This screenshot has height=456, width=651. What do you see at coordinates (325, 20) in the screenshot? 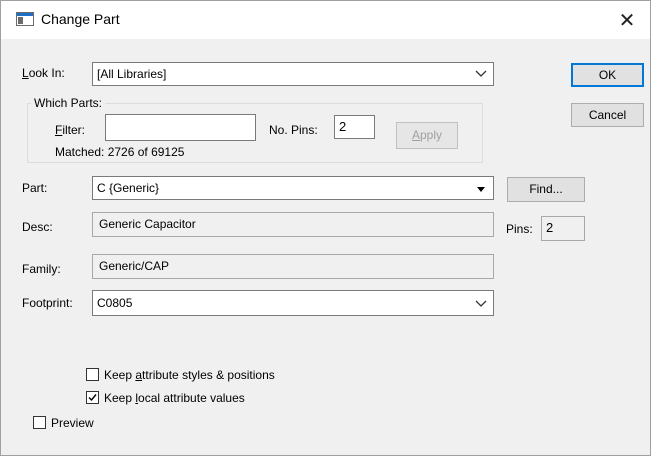
I see `title-bar: Change Part ✕` at bounding box center [325, 20].